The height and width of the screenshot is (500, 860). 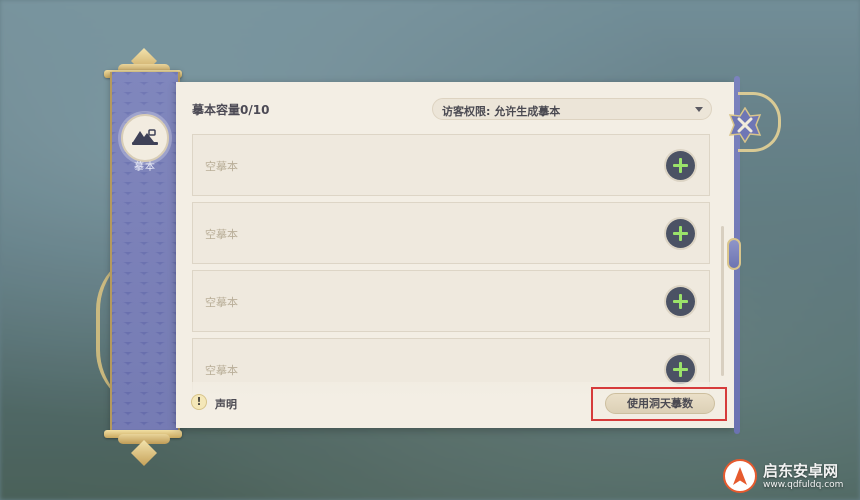 What do you see at coordinates (659, 404) in the screenshot?
I see `annotation-highlight-box` at bounding box center [659, 404].